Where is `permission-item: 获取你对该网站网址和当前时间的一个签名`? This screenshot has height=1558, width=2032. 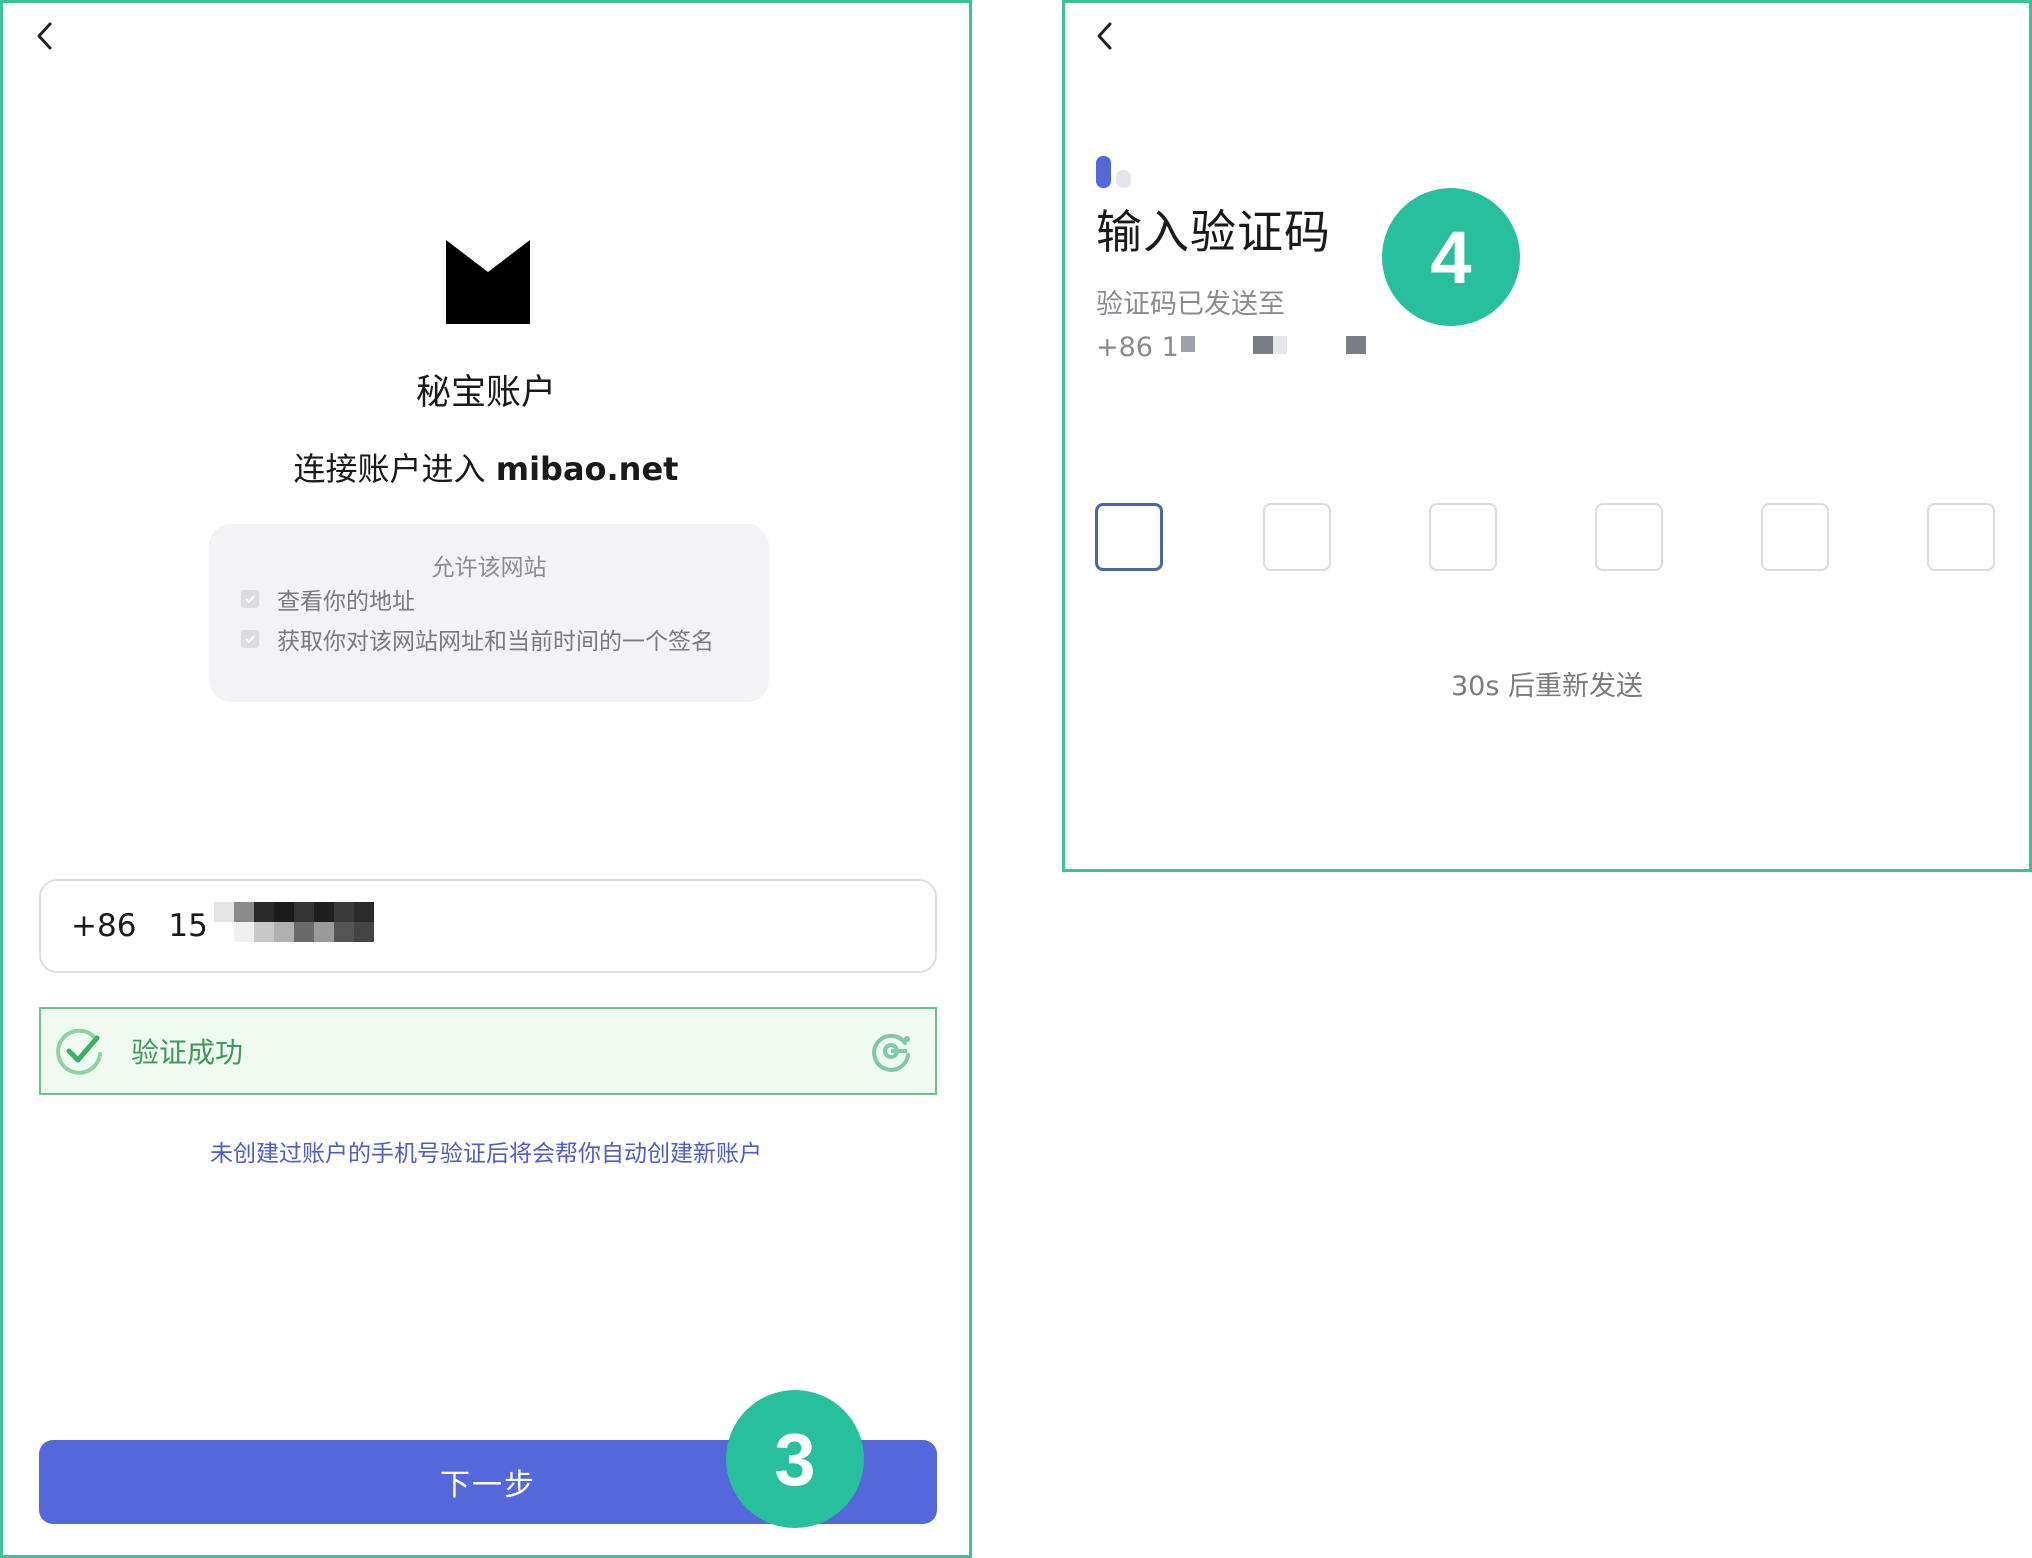 permission-item: 获取你对该网站网址和当前时间的一个签名 is located at coordinates (477, 639).